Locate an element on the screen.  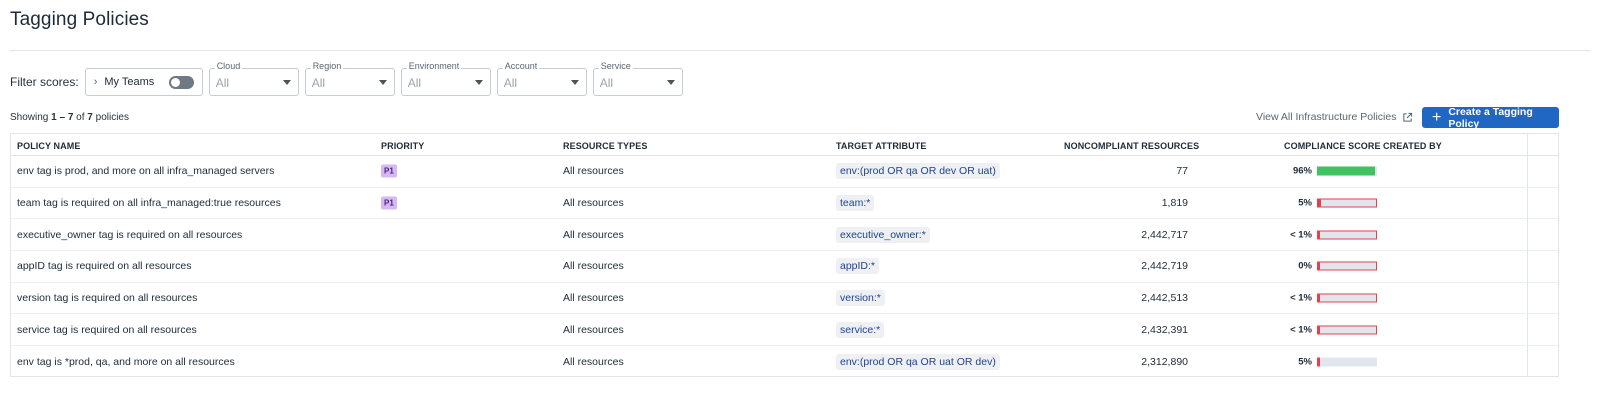
environment-select-value: All is located at coordinates (414, 83).